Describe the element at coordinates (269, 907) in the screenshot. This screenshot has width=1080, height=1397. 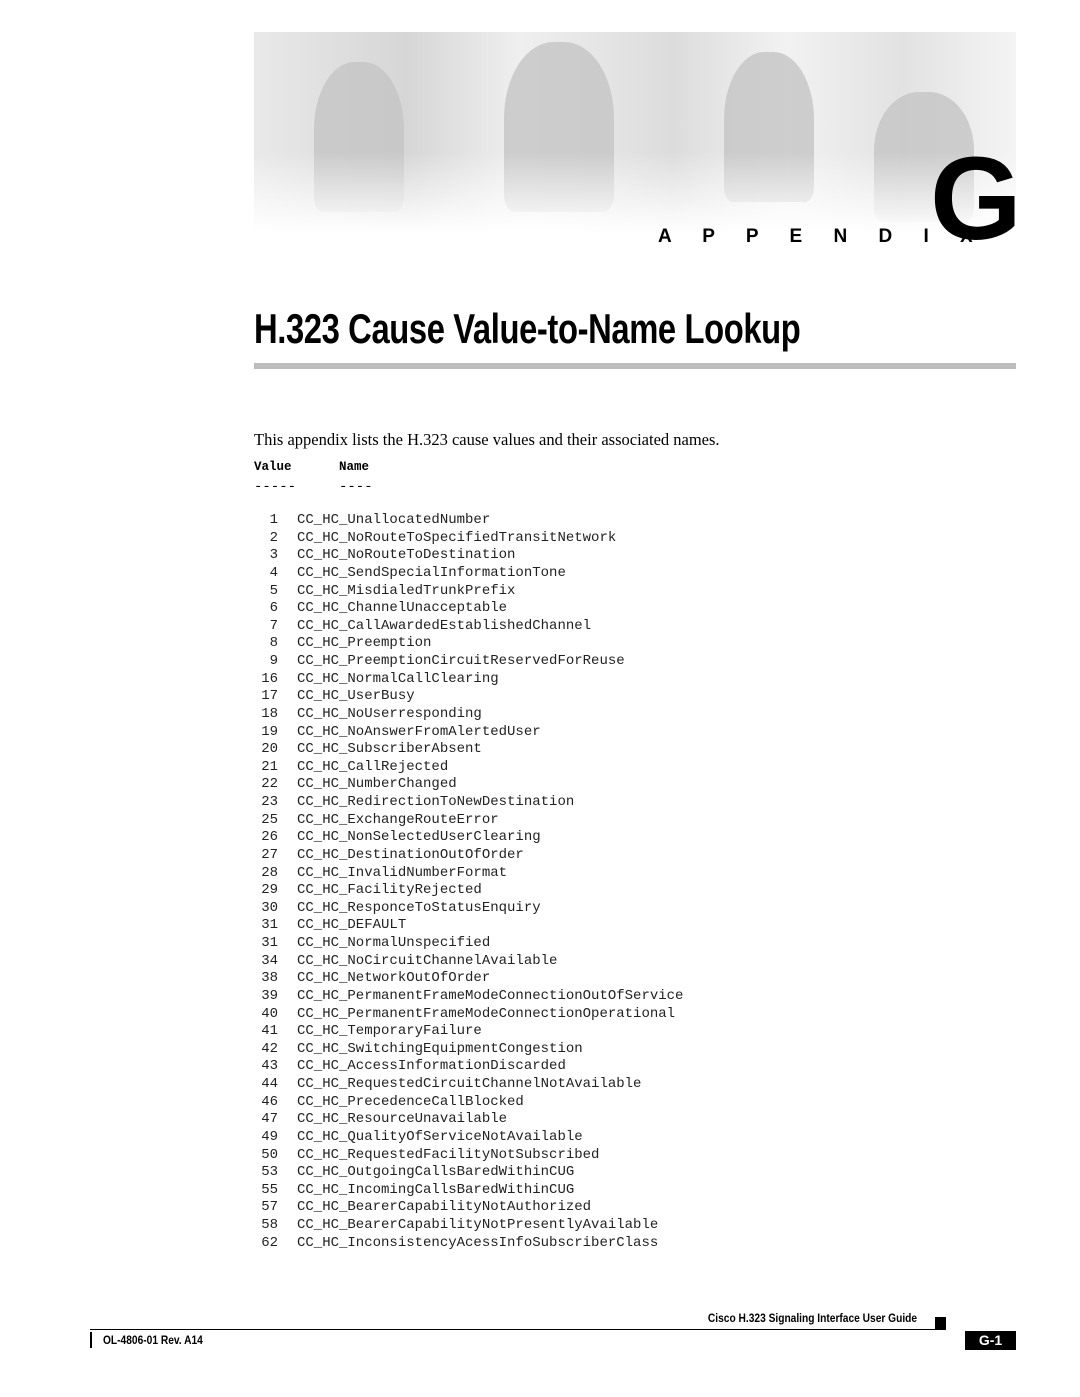
I see `cause-value: 30` at that location.